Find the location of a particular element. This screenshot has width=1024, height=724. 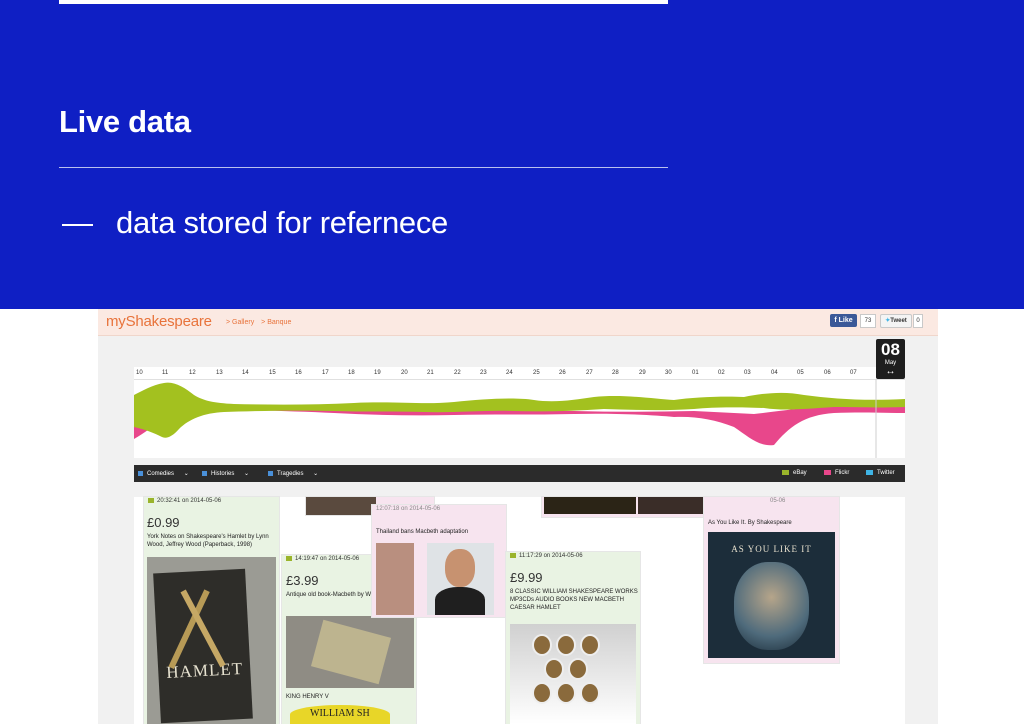

source-label: Twitter is located at coordinates (886, 473).